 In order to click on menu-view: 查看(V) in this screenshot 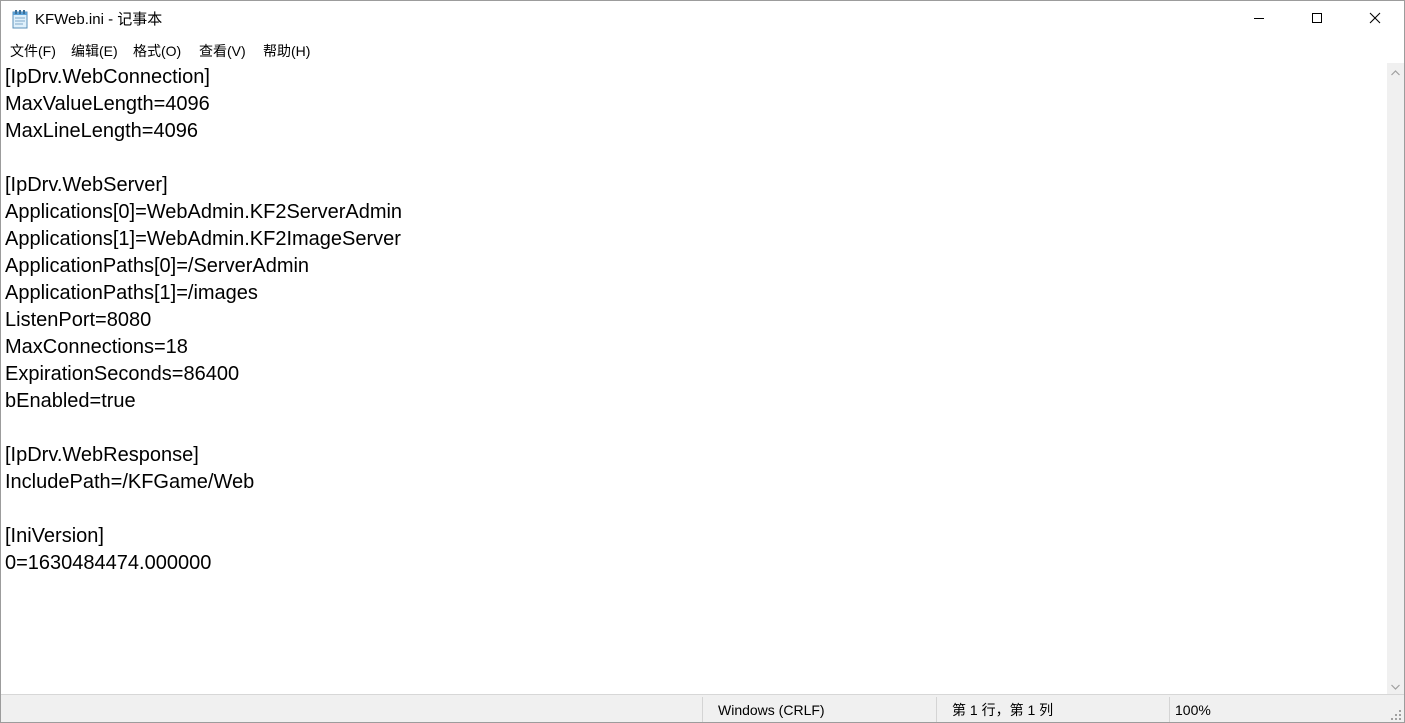, I will do `click(222, 51)`.